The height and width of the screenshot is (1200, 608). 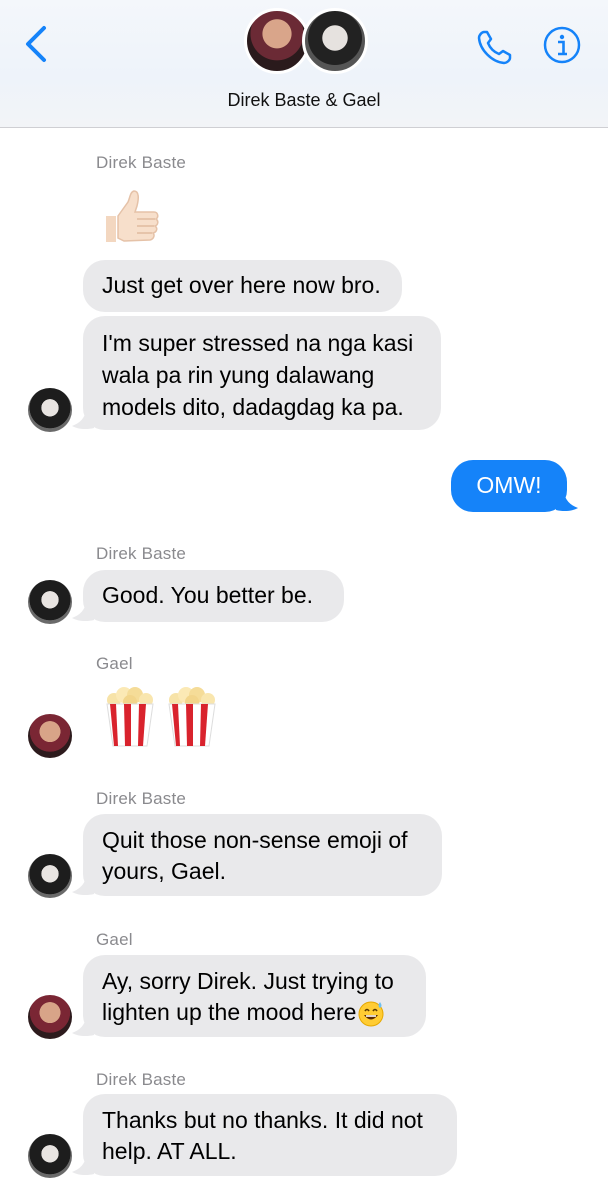 I want to click on message-text: Just get over here now bro., so click(x=241, y=285).